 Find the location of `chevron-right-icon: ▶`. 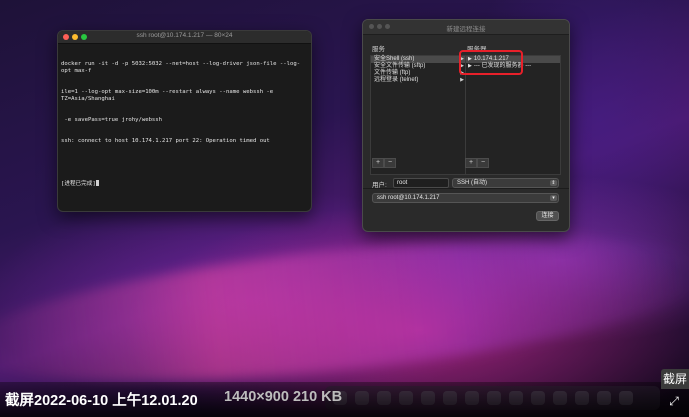

chevron-right-icon: ▶ is located at coordinates (462, 80).